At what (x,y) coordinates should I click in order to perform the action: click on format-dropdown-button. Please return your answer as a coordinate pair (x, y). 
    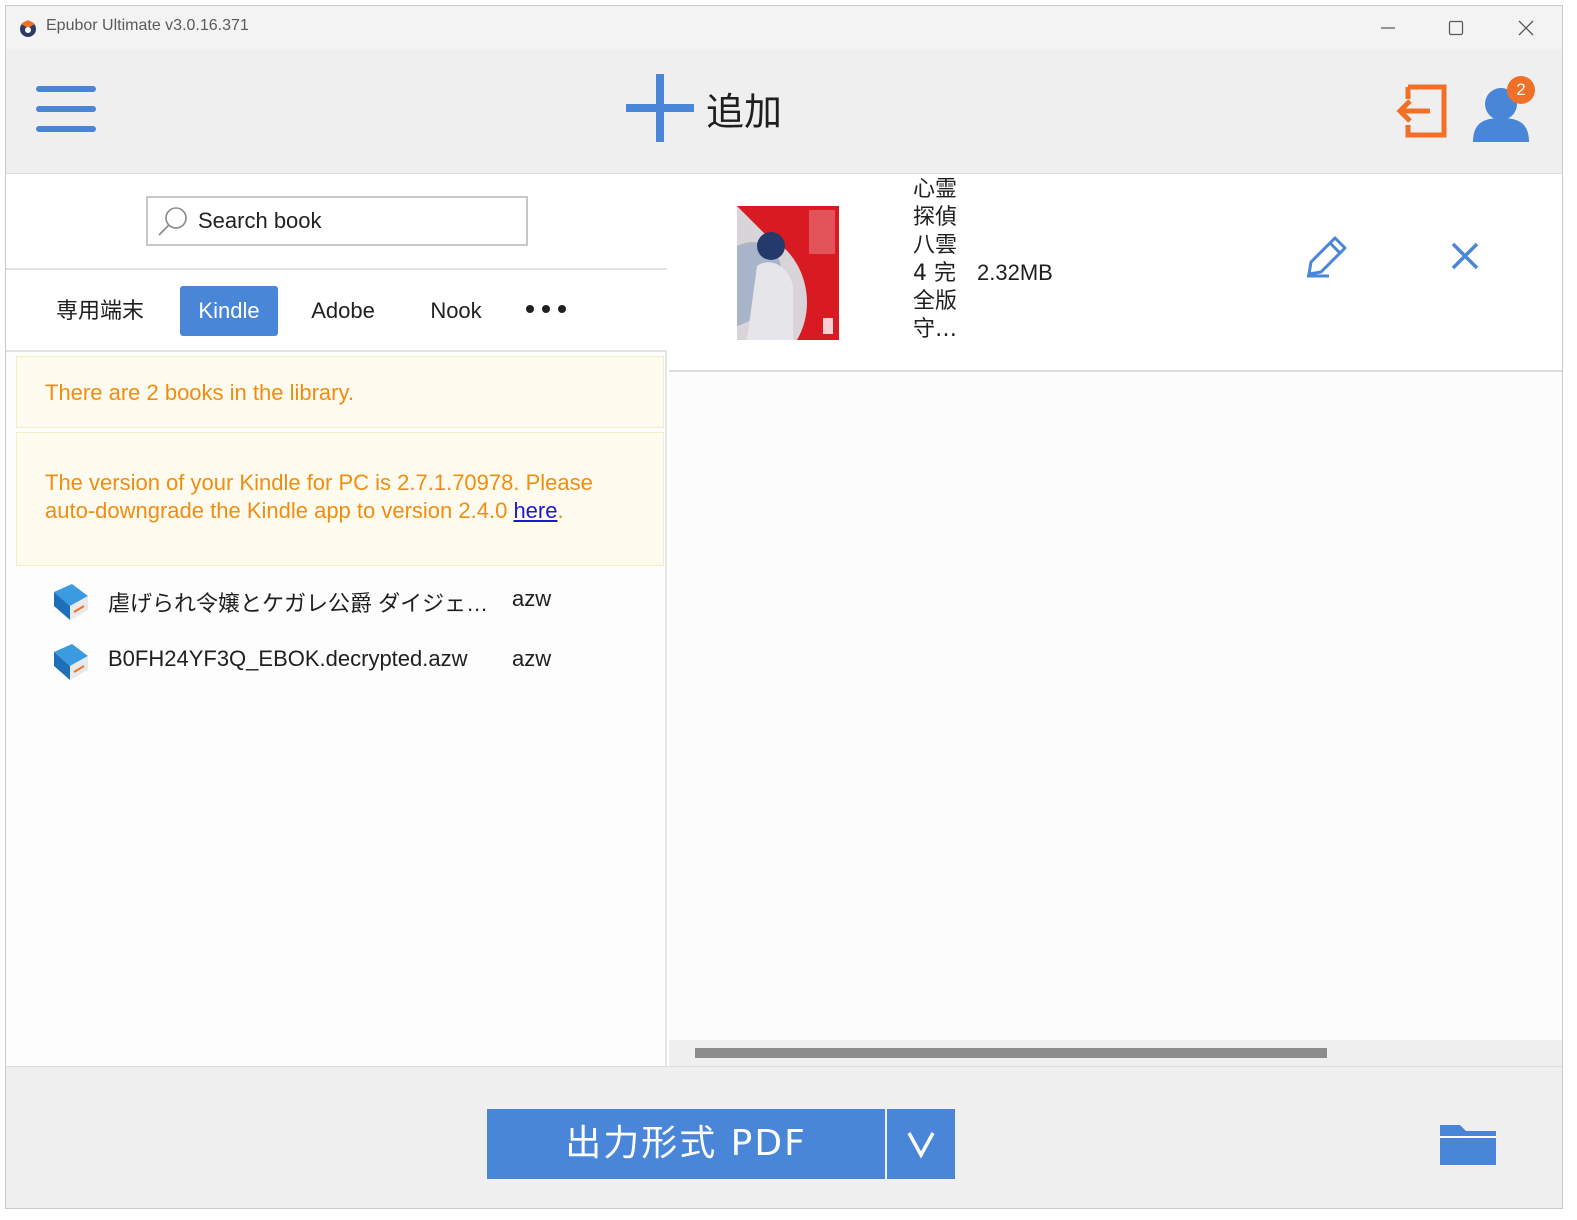
    Looking at the image, I should click on (921, 1144).